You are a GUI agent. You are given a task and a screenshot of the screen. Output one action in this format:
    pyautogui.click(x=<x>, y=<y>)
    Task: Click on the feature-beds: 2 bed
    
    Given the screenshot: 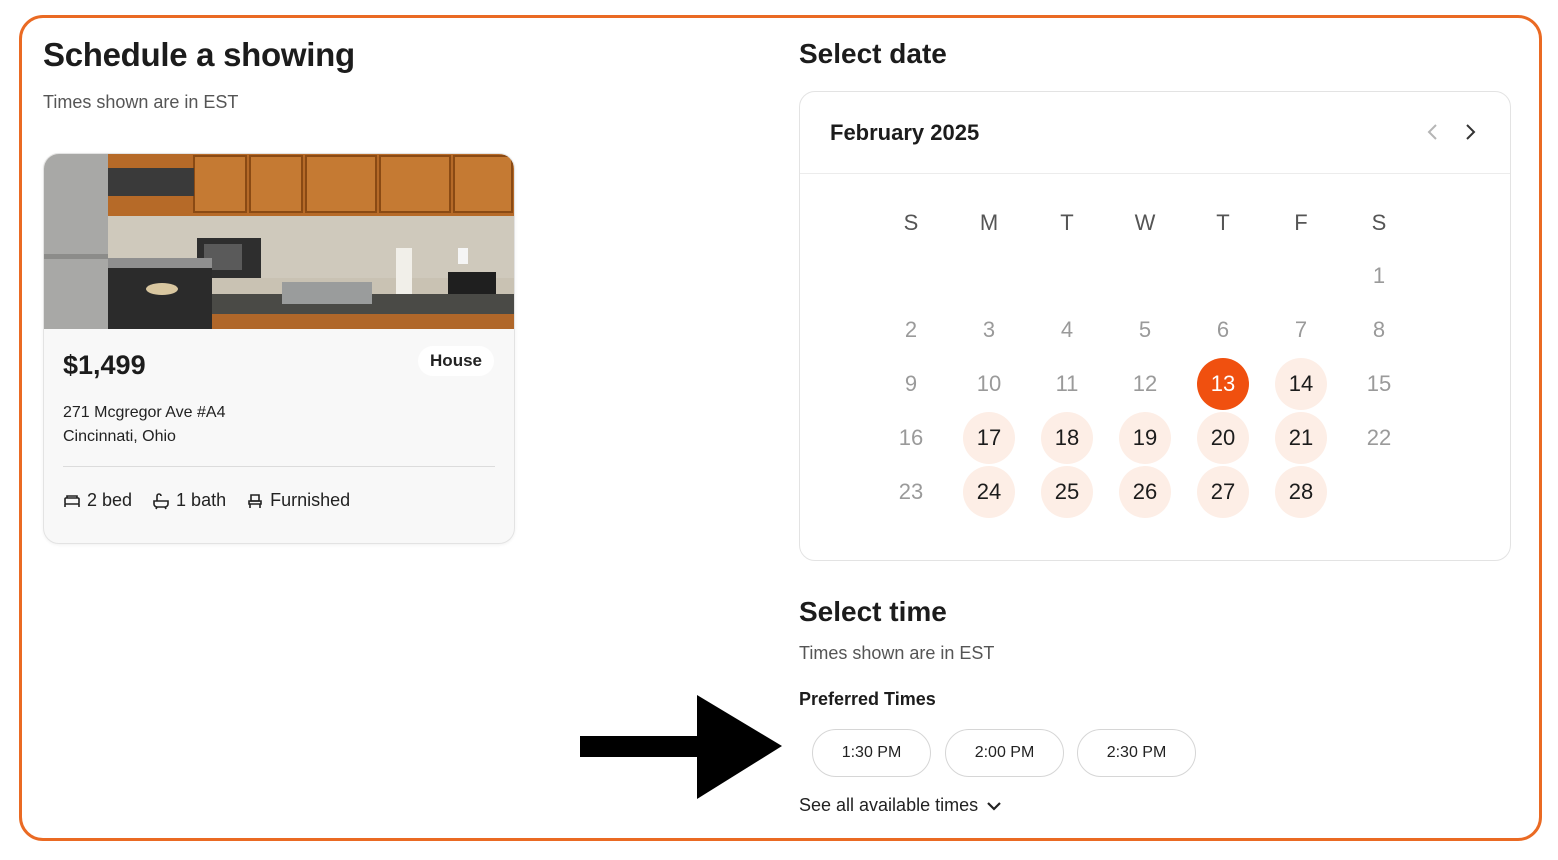 What is the action you would take?
    pyautogui.click(x=97, y=500)
    